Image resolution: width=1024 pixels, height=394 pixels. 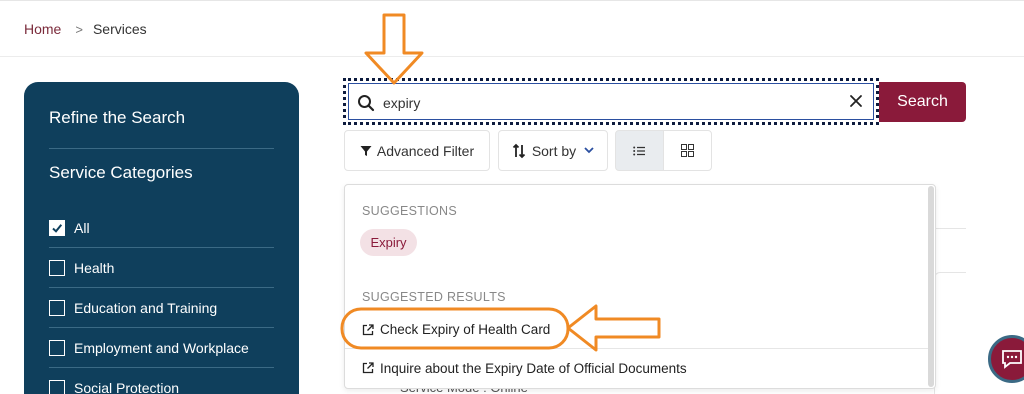 I want to click on category-label: All, so click(x=82, y=227).